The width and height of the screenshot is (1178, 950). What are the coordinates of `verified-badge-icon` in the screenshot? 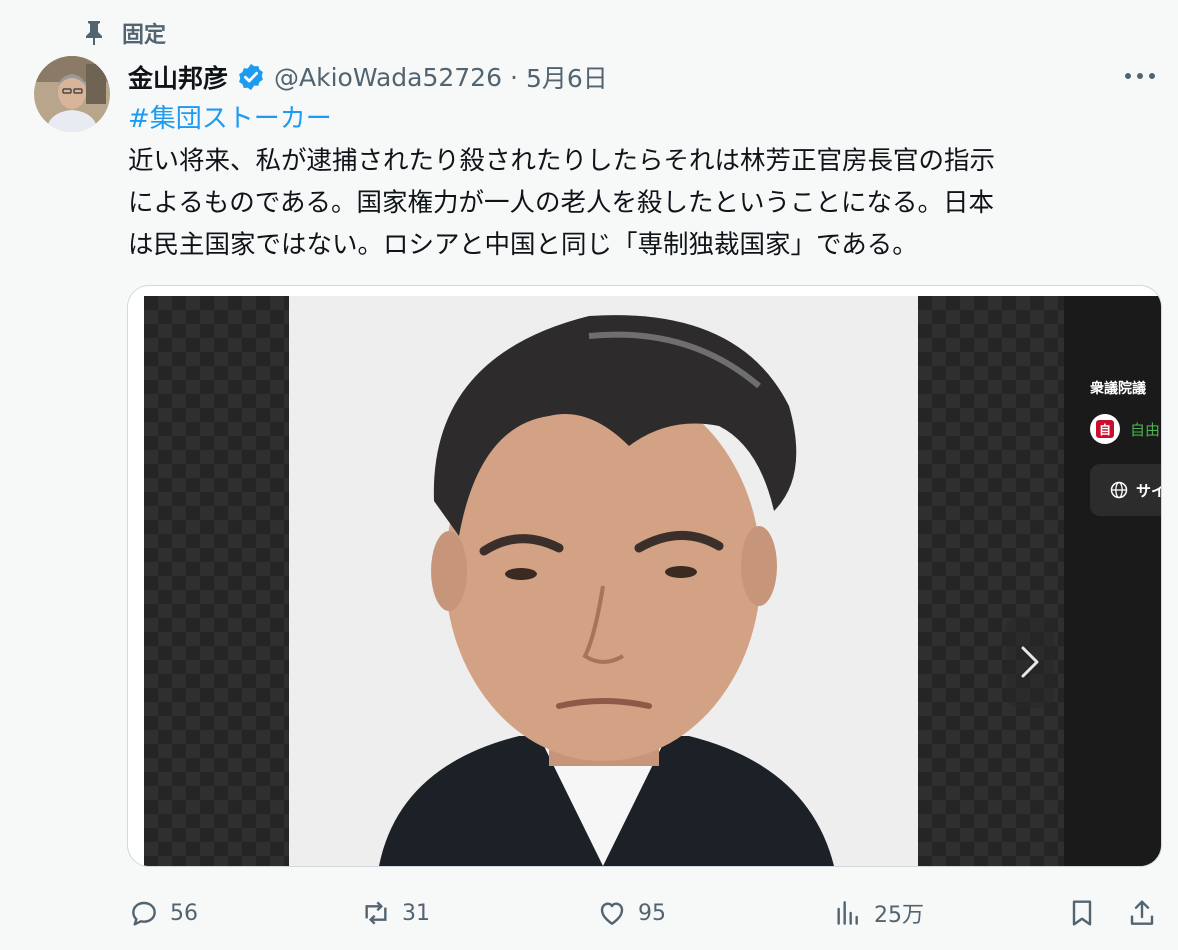 It's located at (251, 77).